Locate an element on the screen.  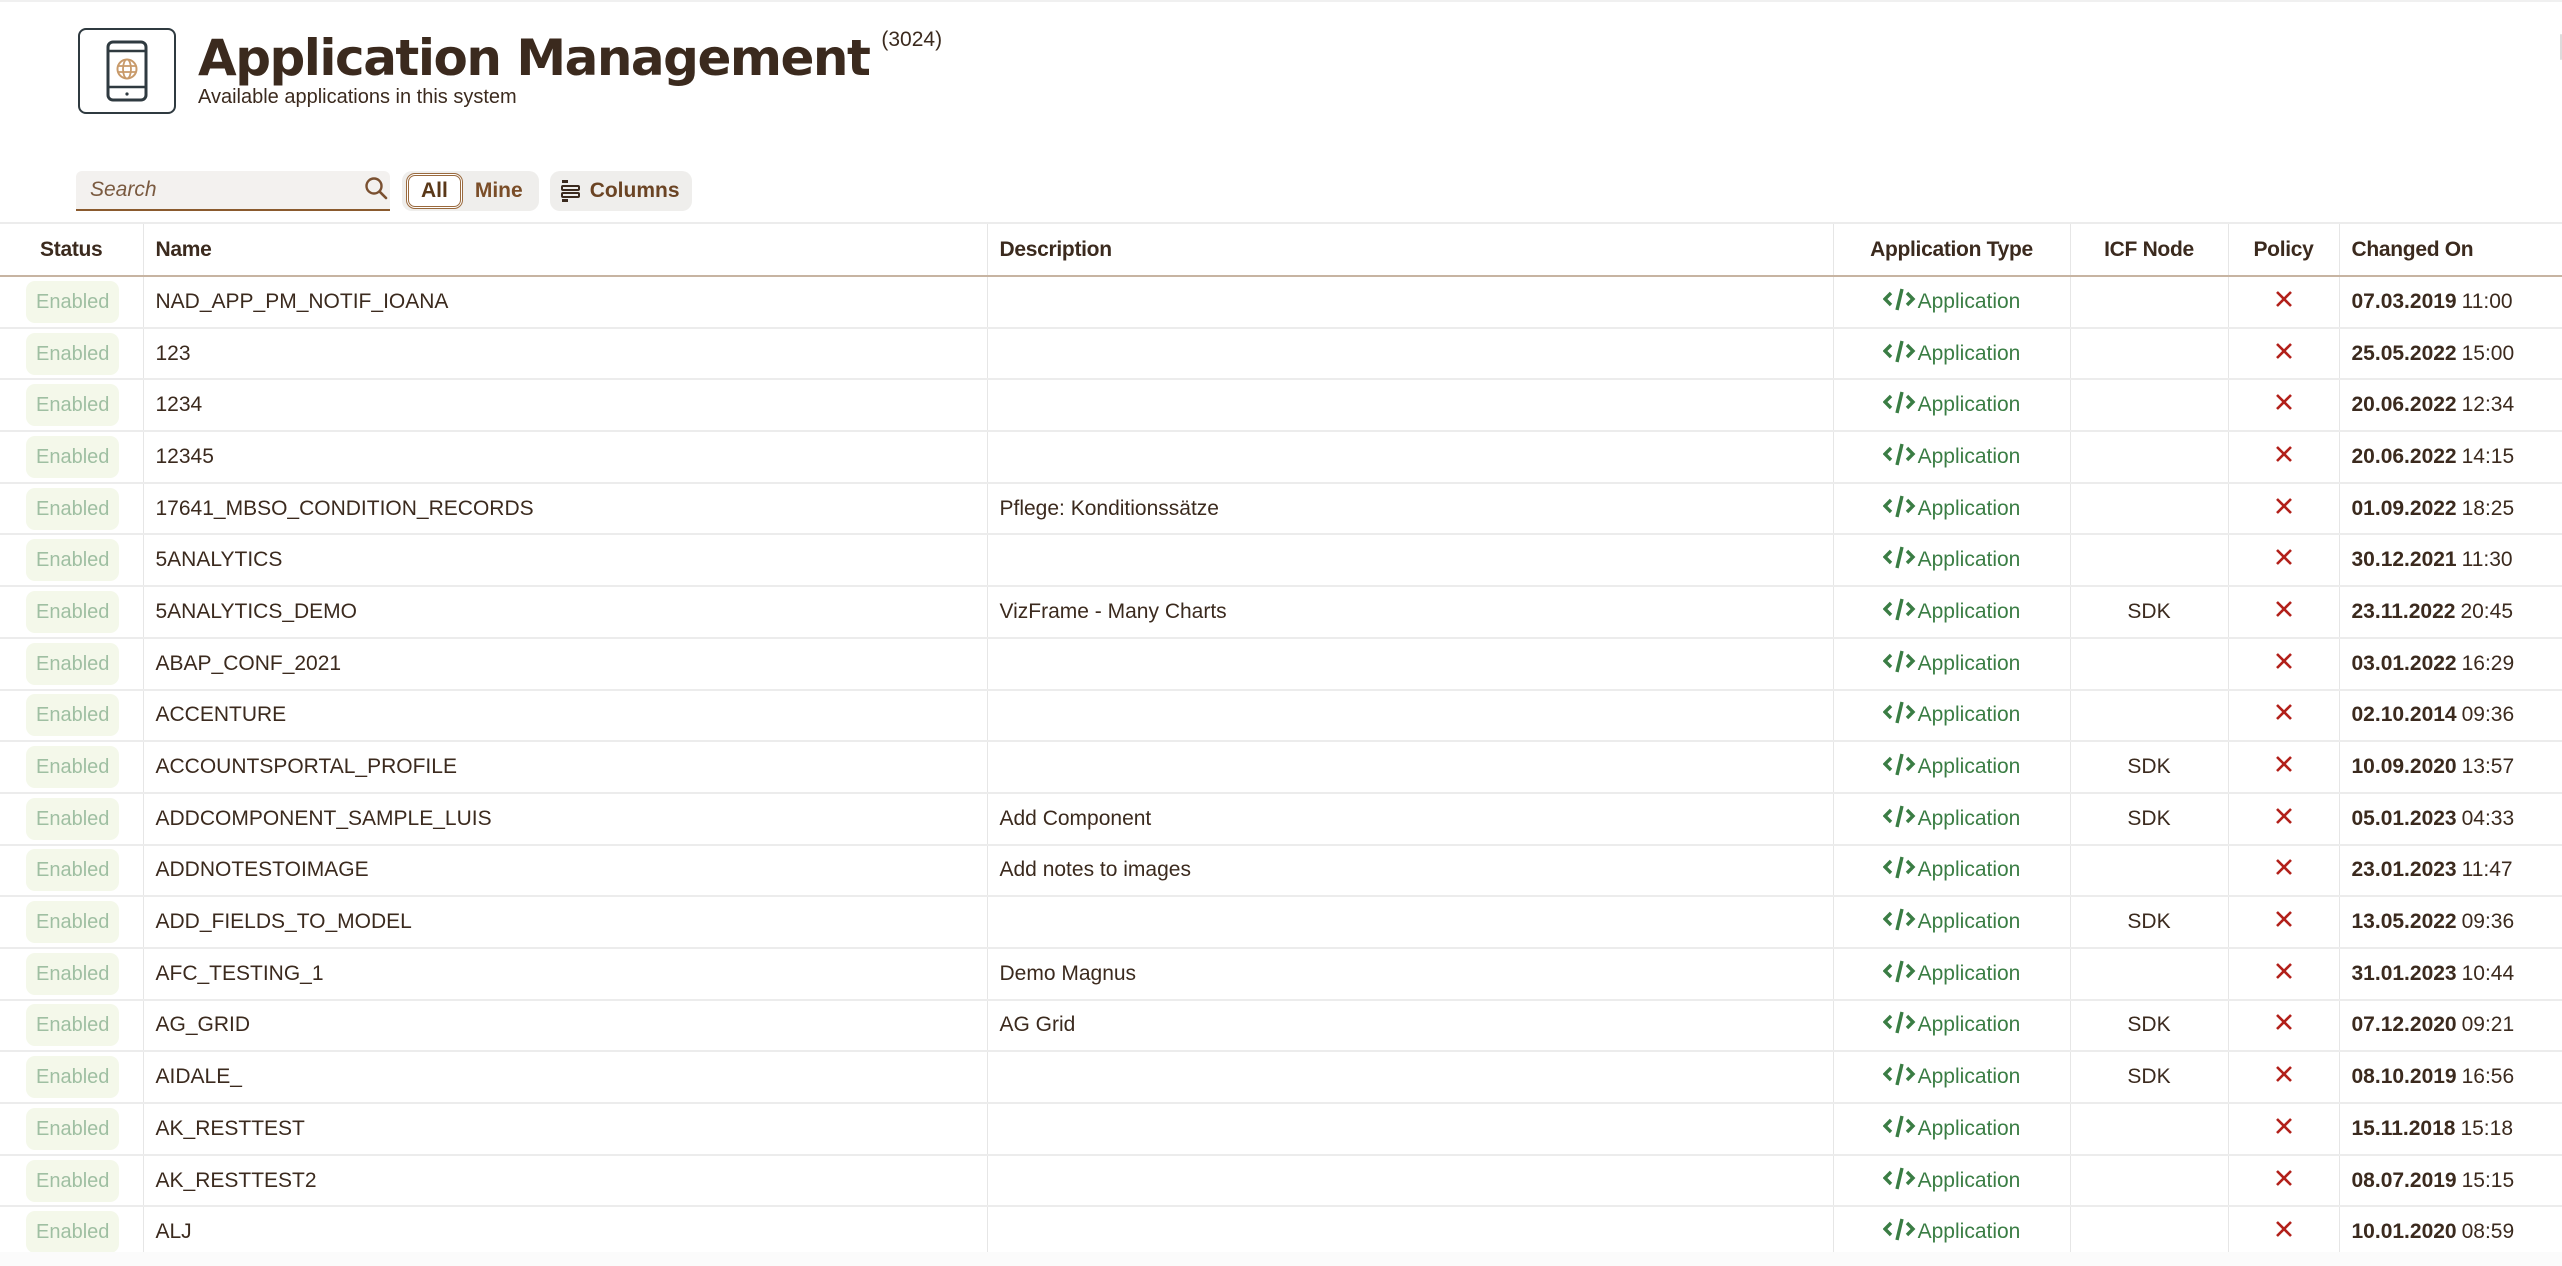
filter-segmented-control: All Mine is located at coordinates (470, 191).